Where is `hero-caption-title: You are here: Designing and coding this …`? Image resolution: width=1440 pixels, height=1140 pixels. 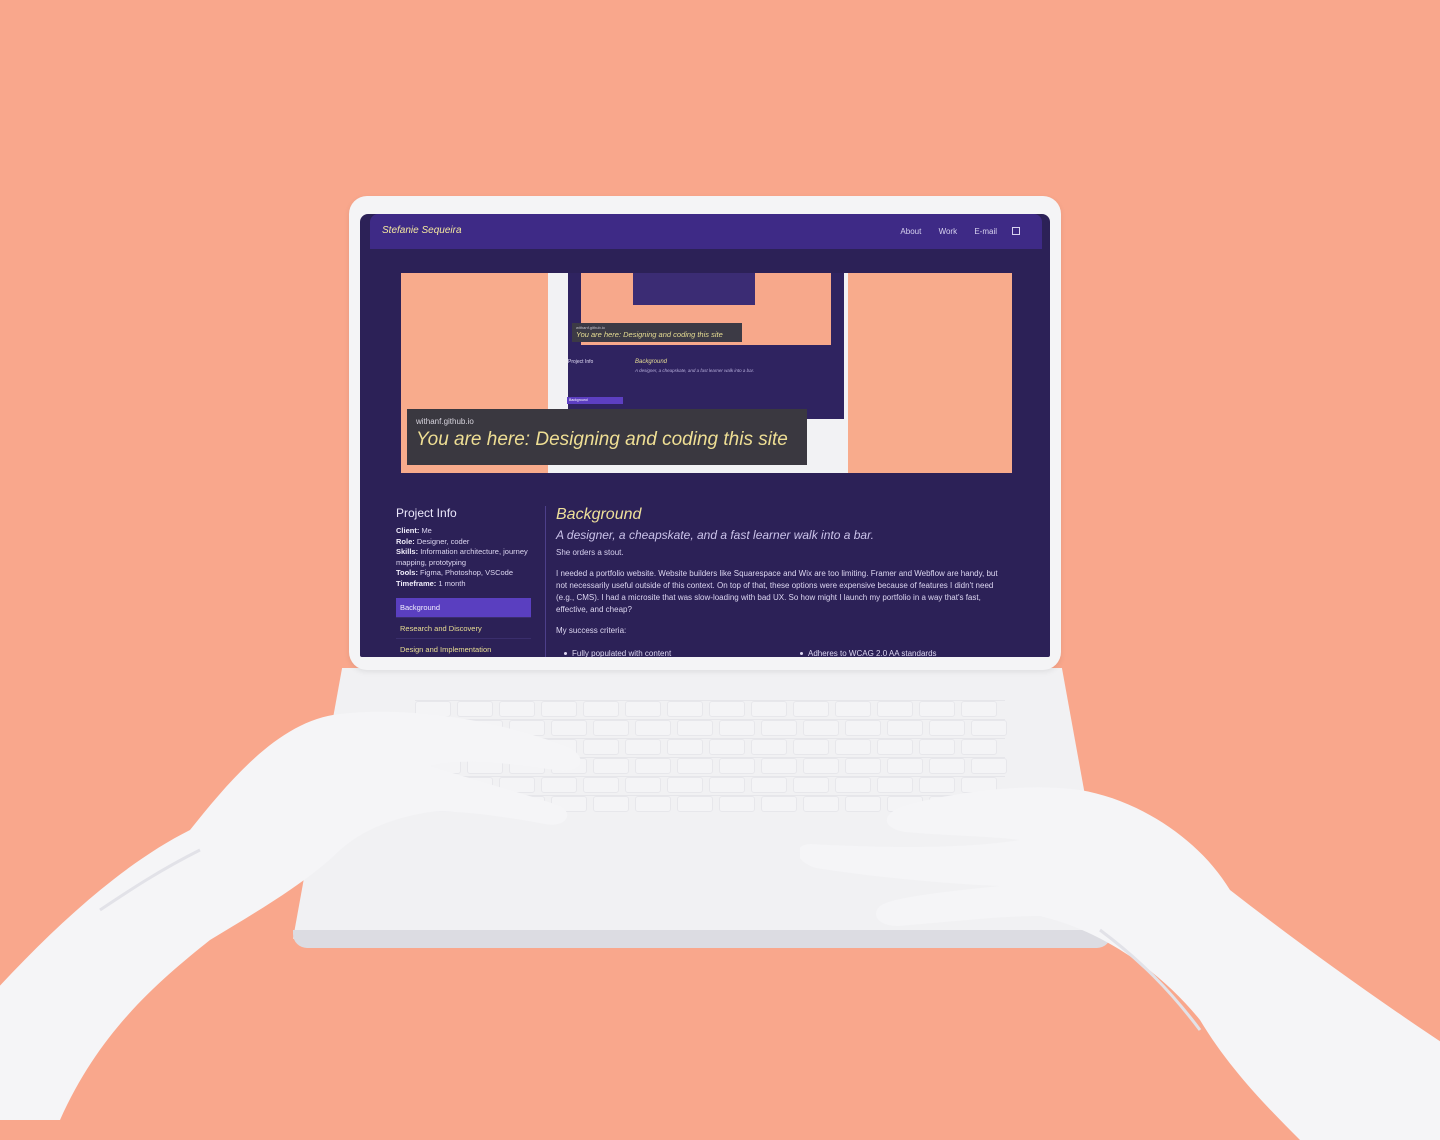
hero-caption-title: You are here: Designing and coding this … is located at coordinates (602, 439).